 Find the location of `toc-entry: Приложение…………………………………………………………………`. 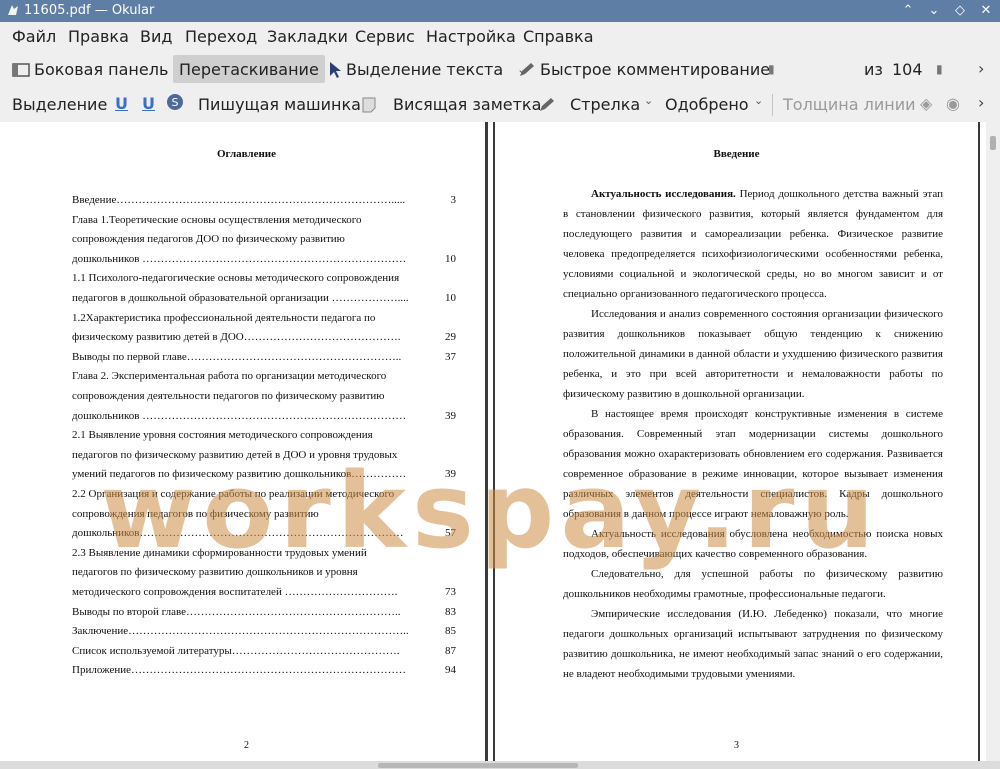

toc-entry: Приложение………………………………………………………………… is located at coordinates (239, 670).